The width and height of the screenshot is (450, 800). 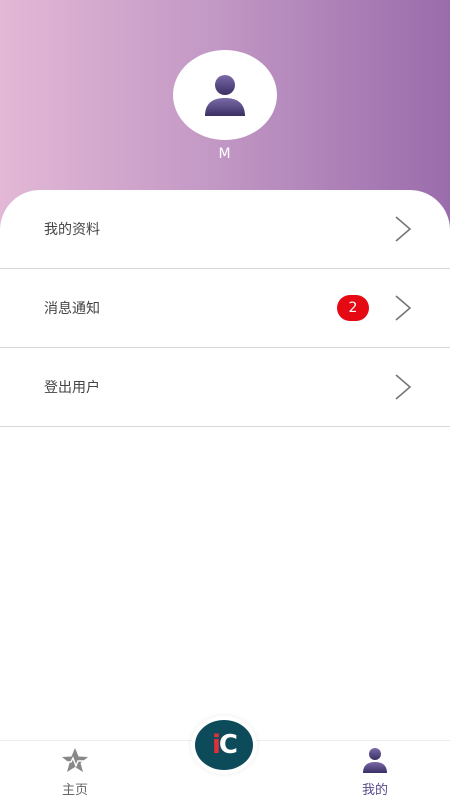 I want to click on avatar, so click(x=225, y=95).